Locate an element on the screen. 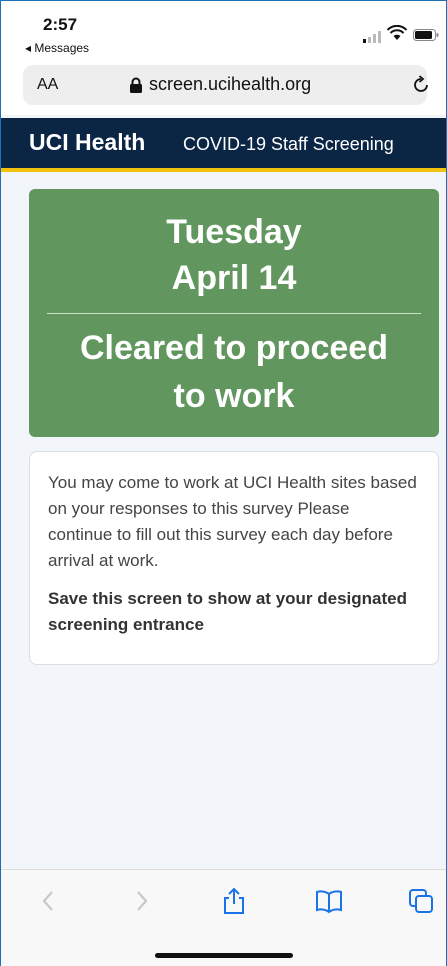 The width and height of the screenshot is (447, 966). tabs-icon is located at coordinates (421, 901).